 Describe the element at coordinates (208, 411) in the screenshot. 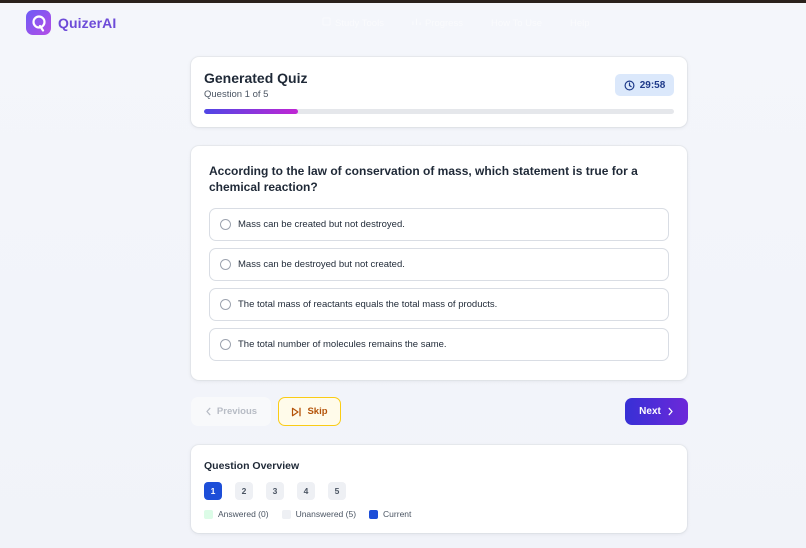

I see `chevron-left-icon` at that location.